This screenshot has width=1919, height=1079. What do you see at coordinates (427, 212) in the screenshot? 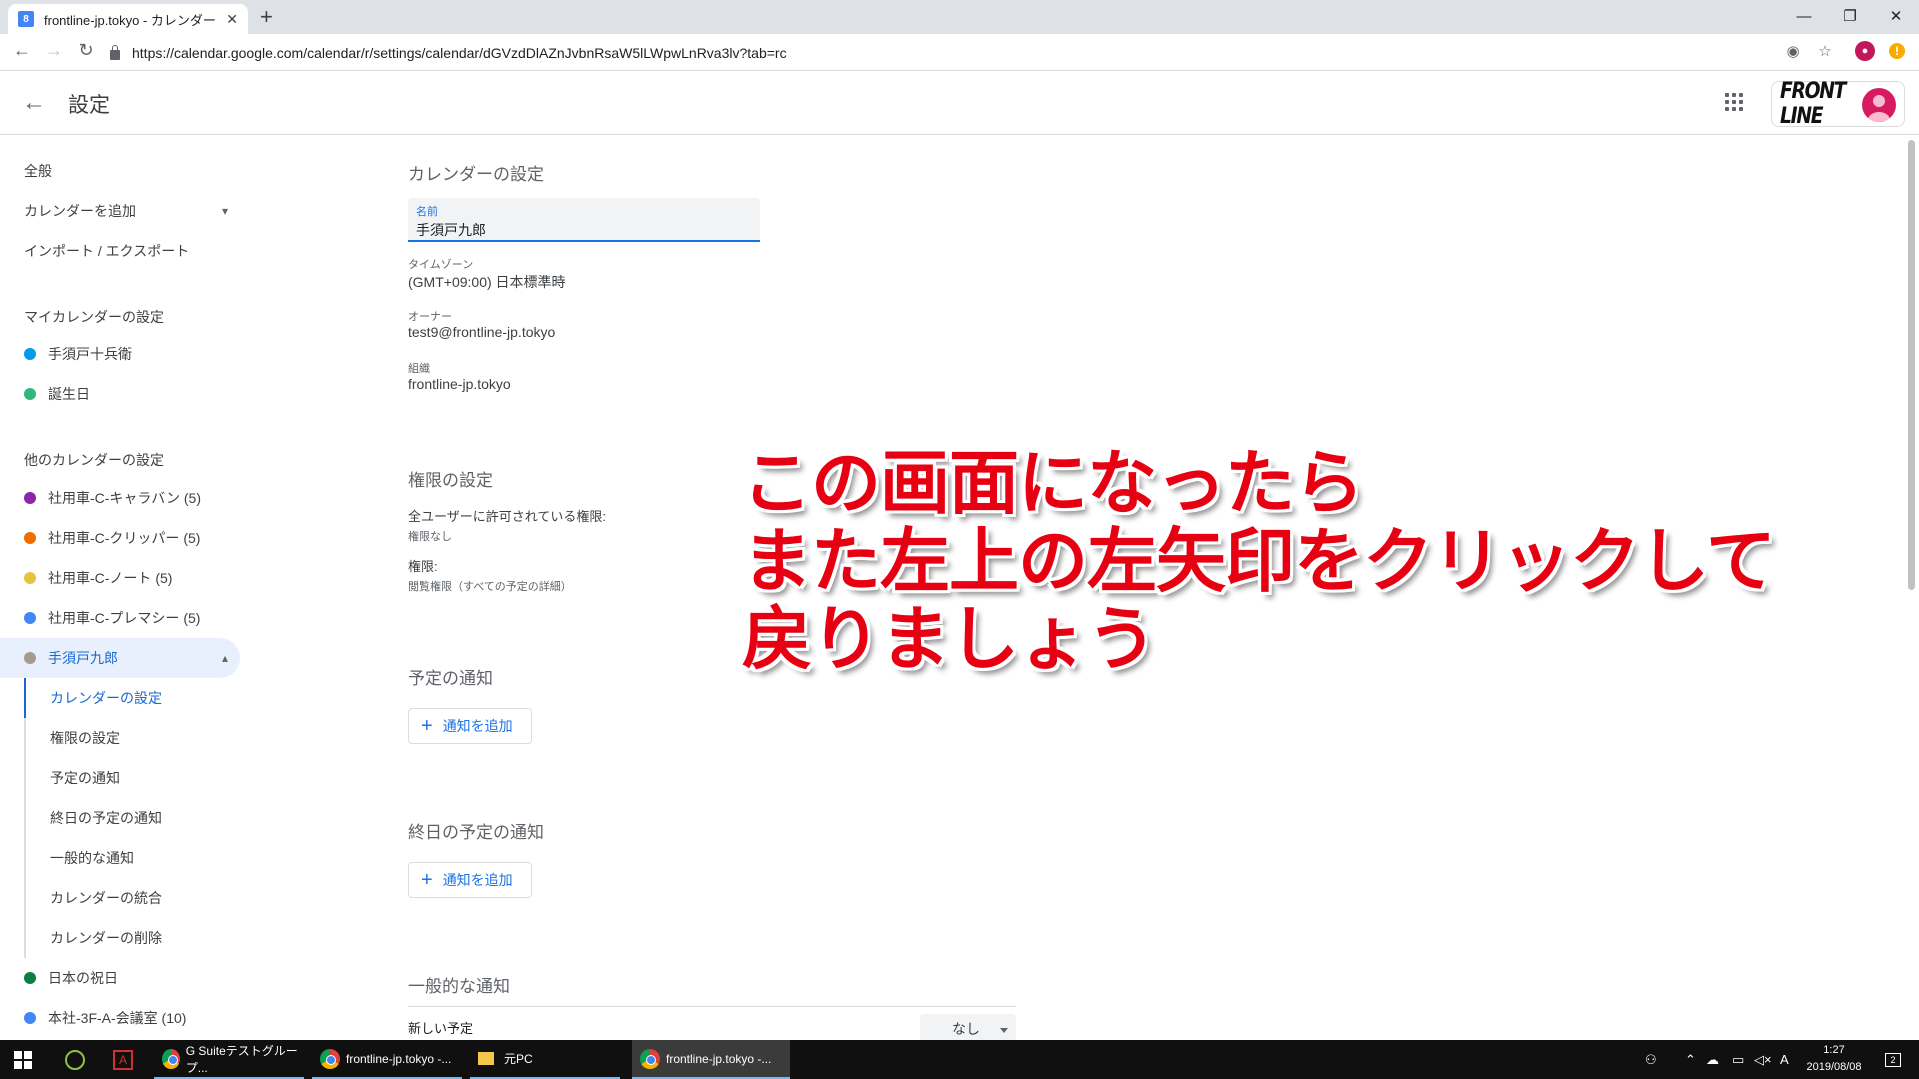
I see `name-field-label: 名前` at bounding box center [427, 212].